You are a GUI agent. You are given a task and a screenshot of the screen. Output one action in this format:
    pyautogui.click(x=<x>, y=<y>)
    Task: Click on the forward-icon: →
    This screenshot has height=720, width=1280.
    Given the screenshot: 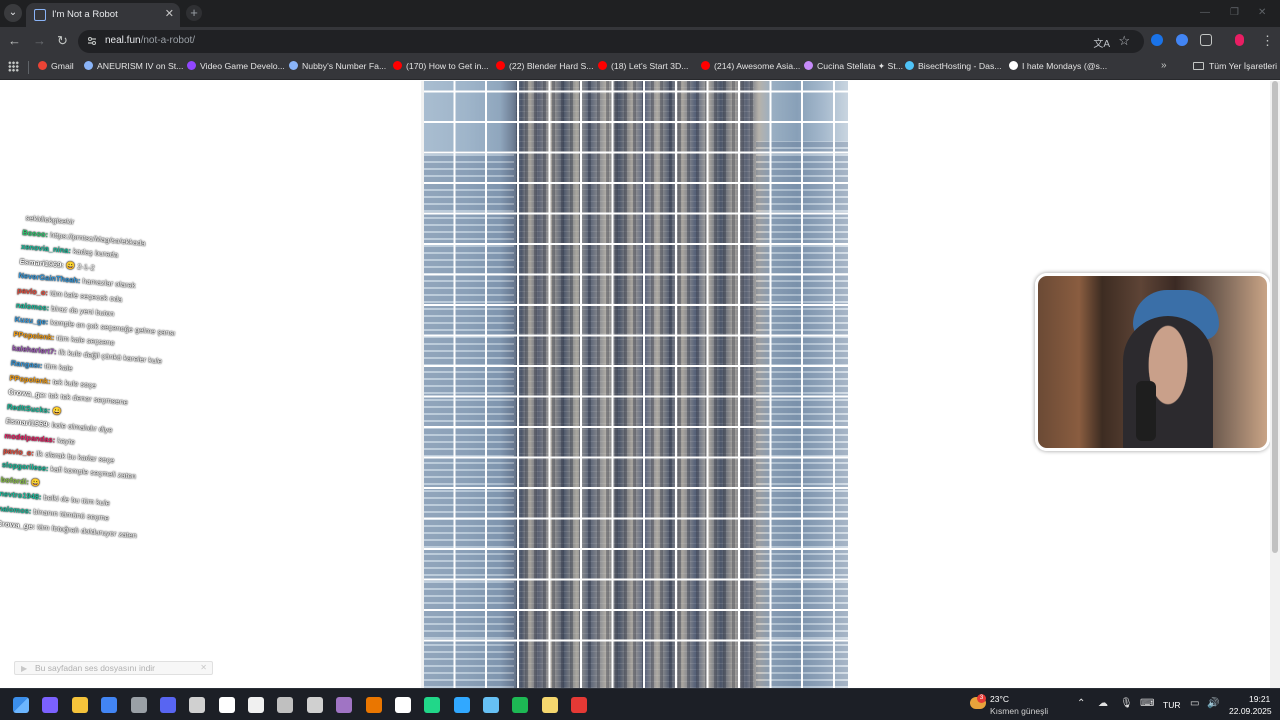 What is the action you would take?
    pyautogui.click(x=39, y=41)
    